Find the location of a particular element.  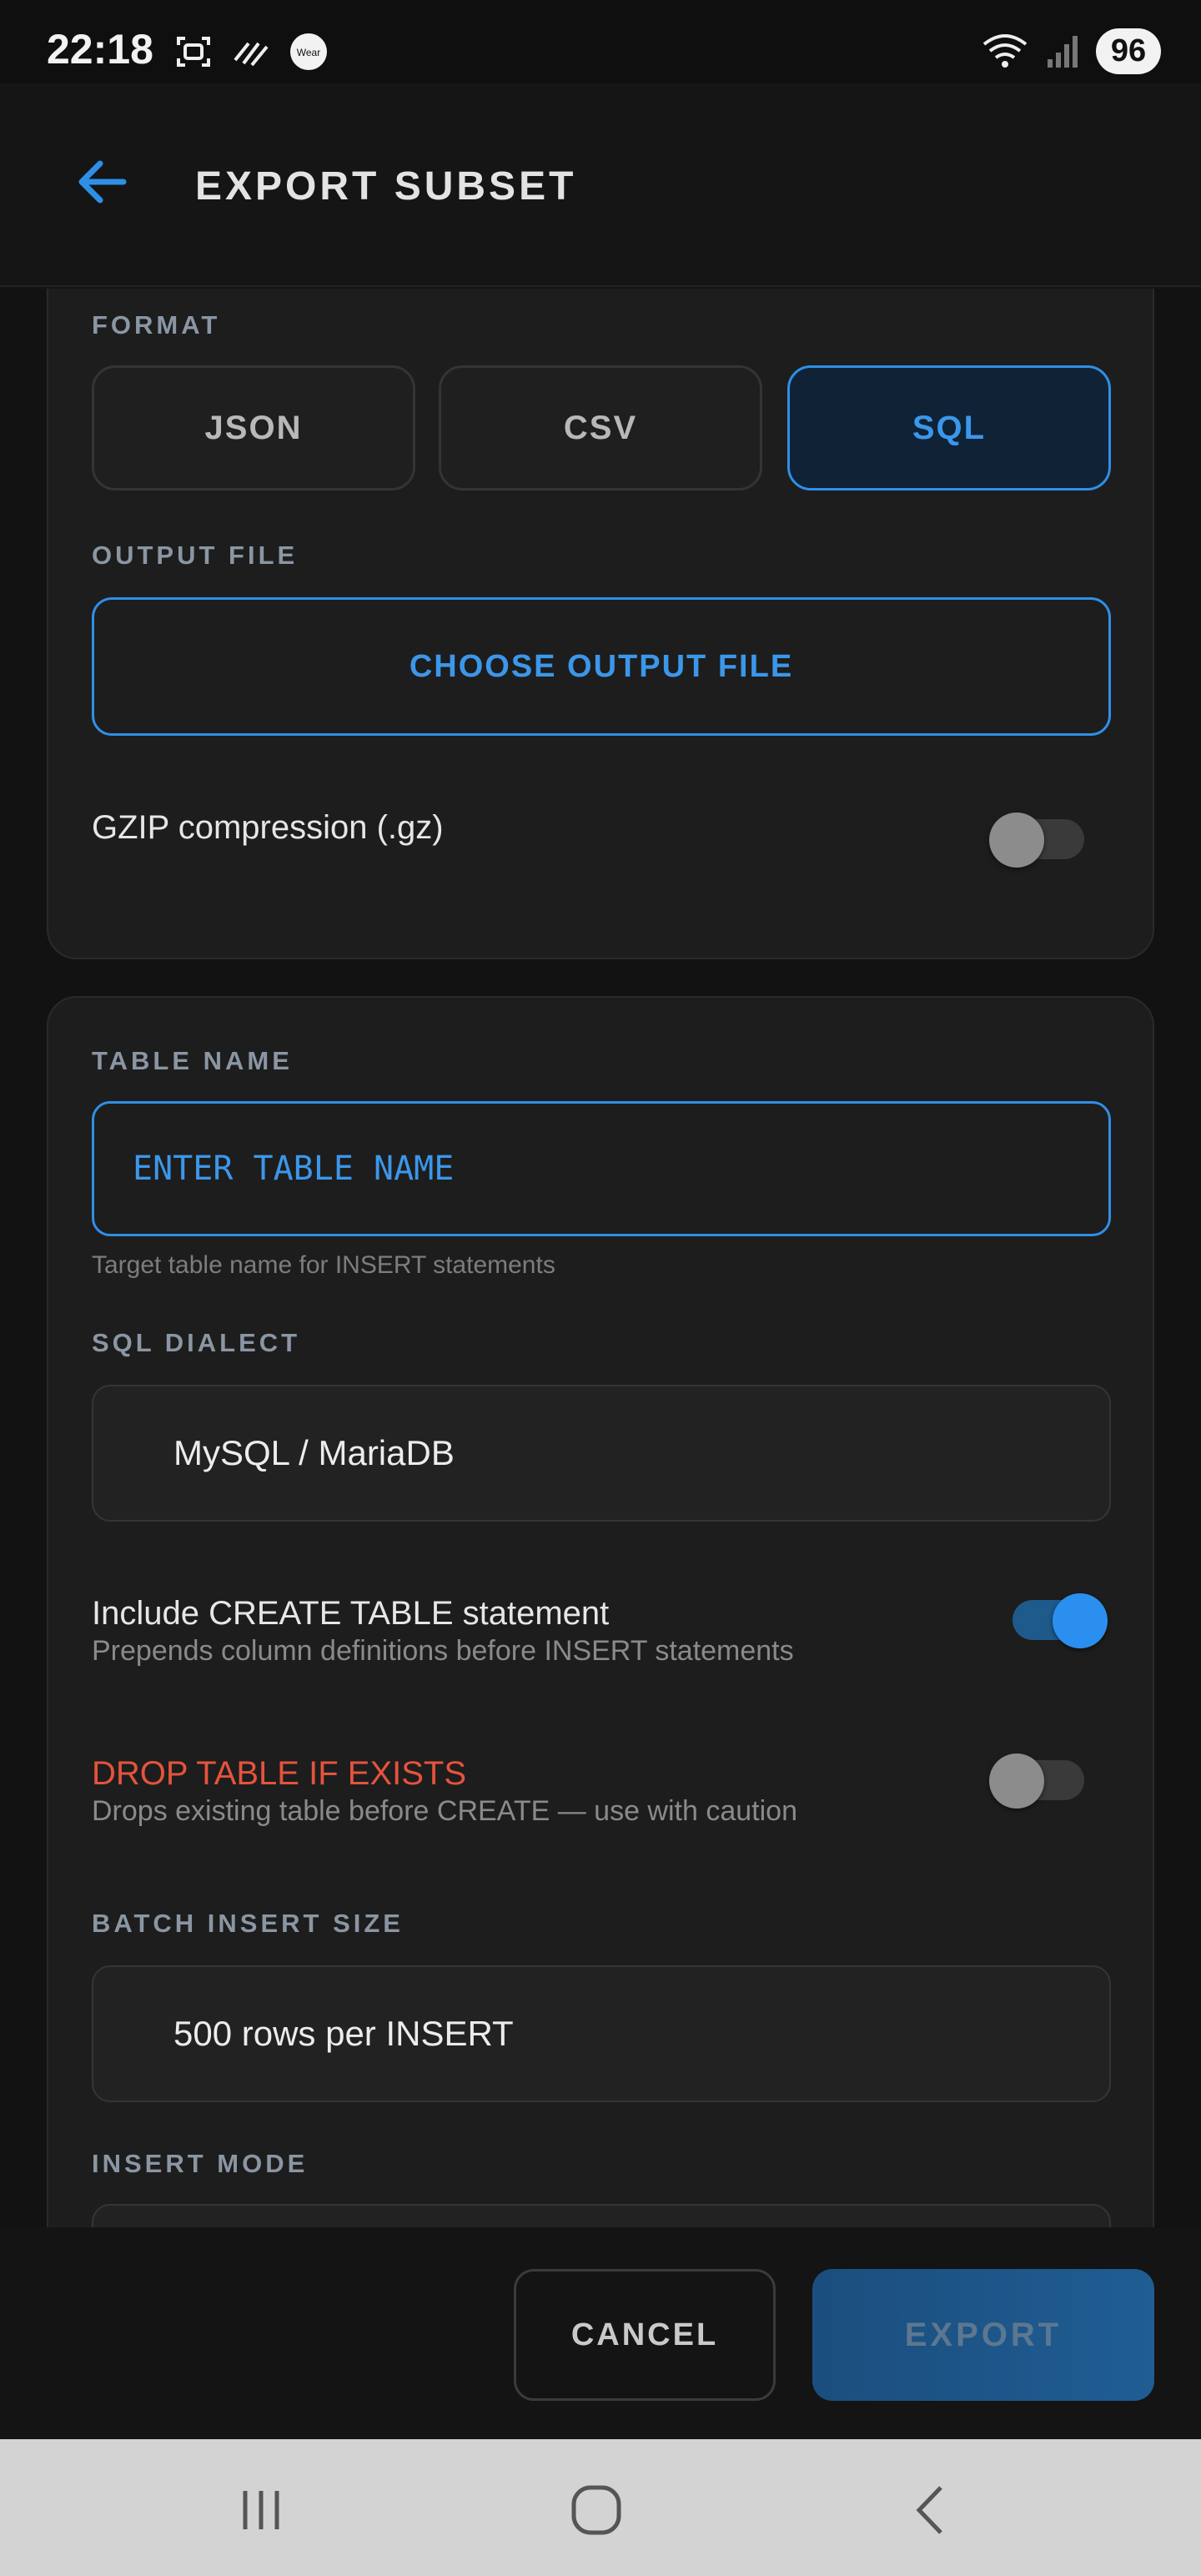

insert-mode-label: INSERT MODE is located at coordinates (201, 2163).